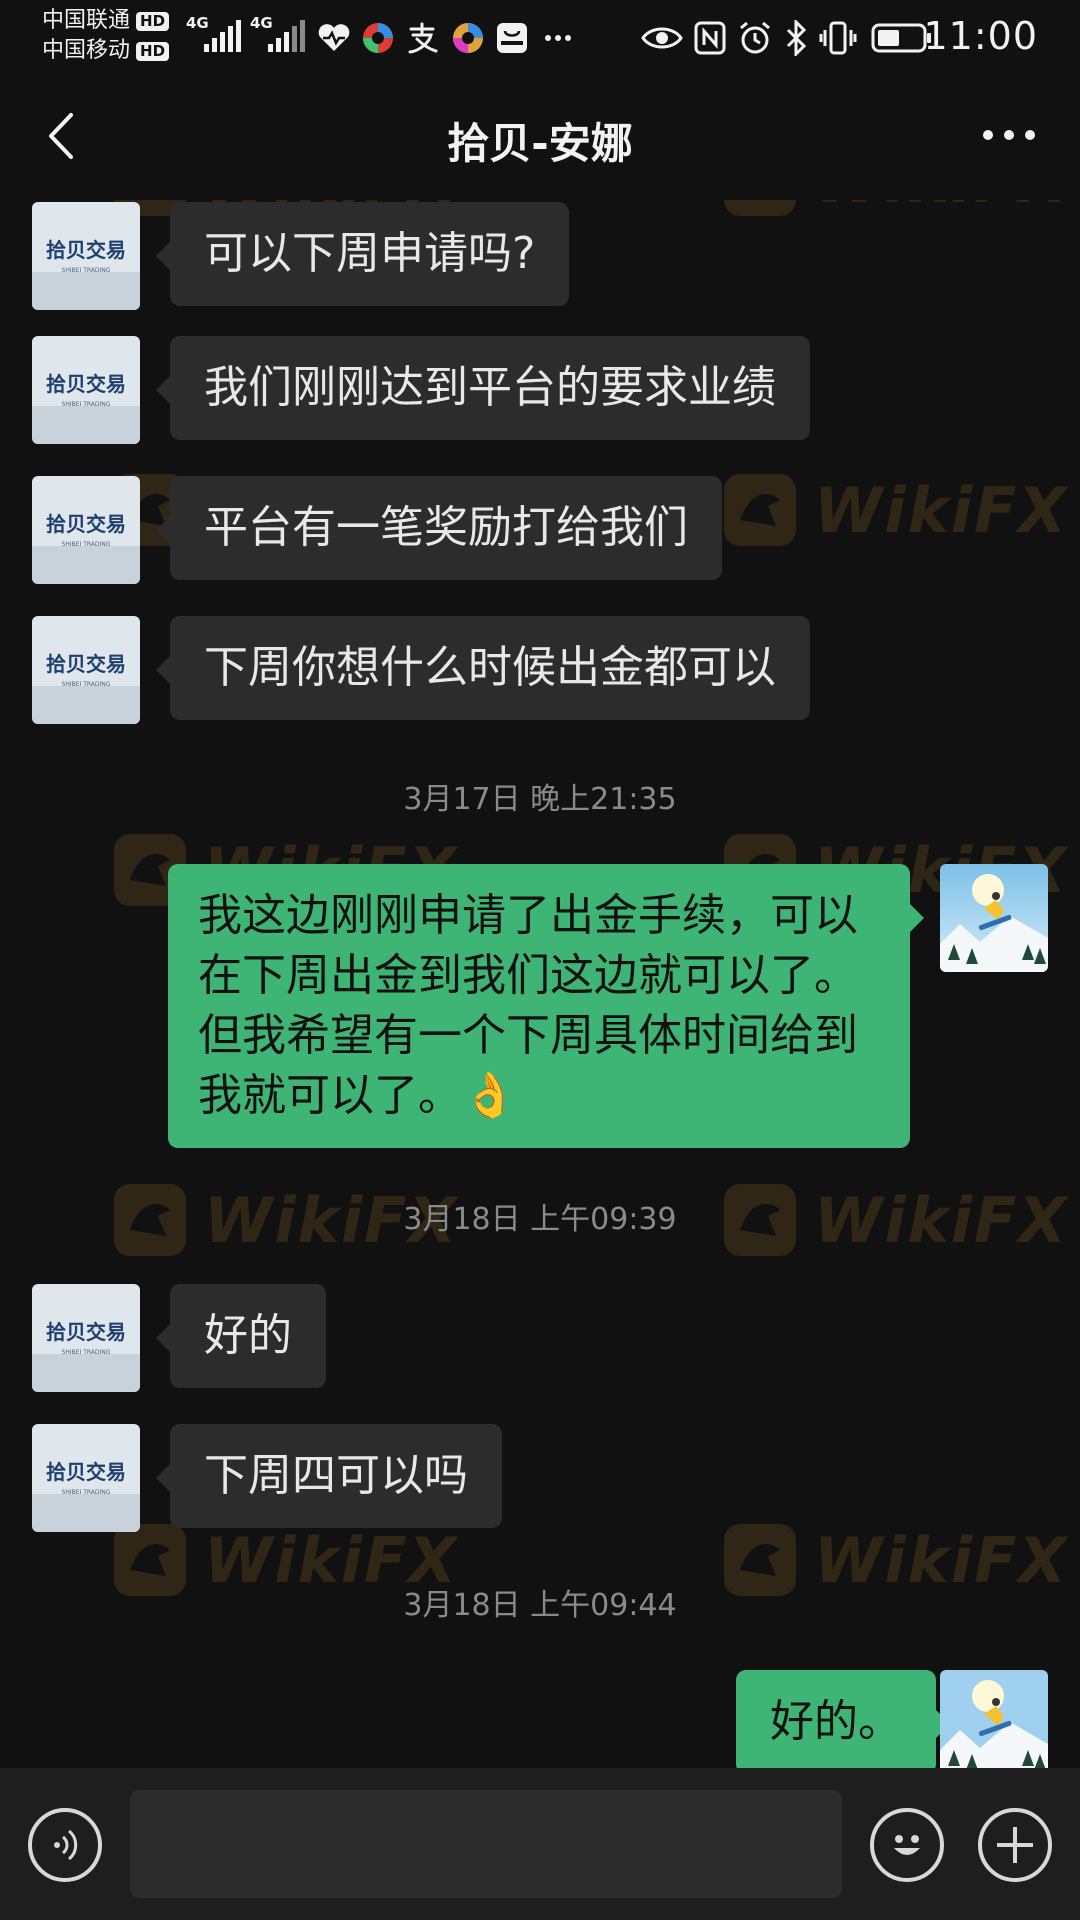 Image resolution: width=1080 pixels, height=1920 pixels. I want to click on back-button, so click(60, 136).